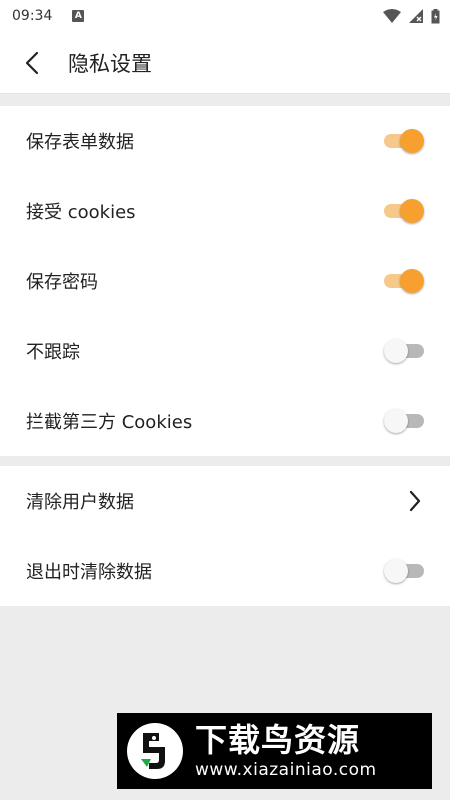  Describe the element at coordinates (225, 141) in the screenshot. I see `setting-save-form-data: 保存表单数据` at that location.